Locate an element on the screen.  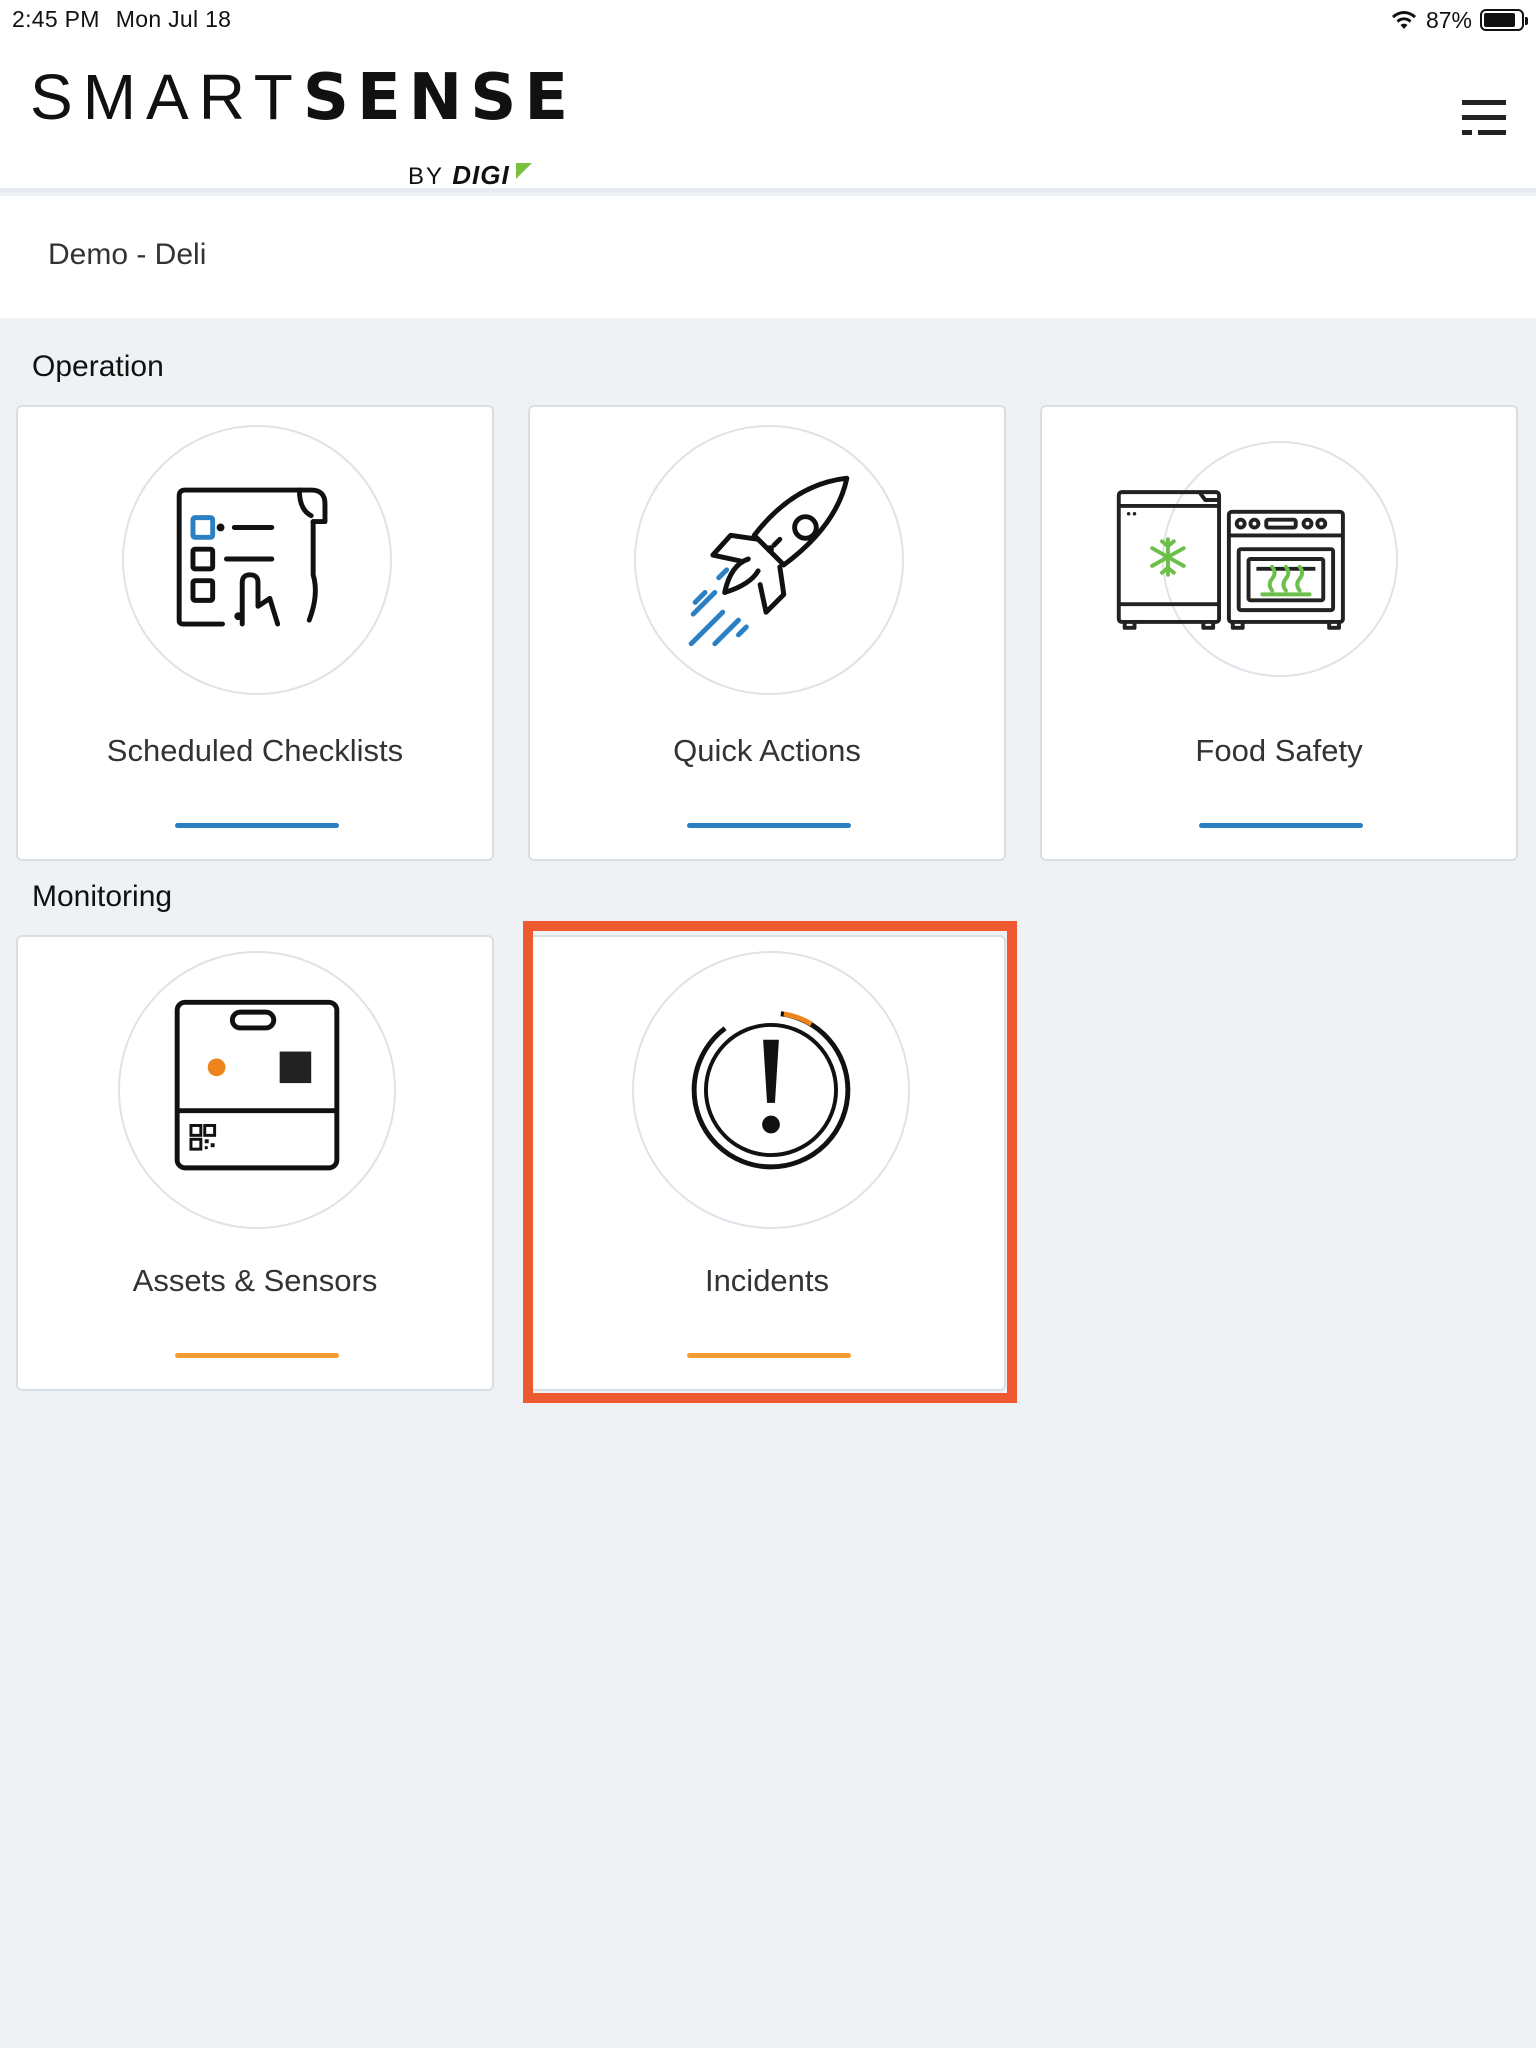
status-time-group: 2:45 PM Mon Jul 18 is located at coordinates (121, 19).